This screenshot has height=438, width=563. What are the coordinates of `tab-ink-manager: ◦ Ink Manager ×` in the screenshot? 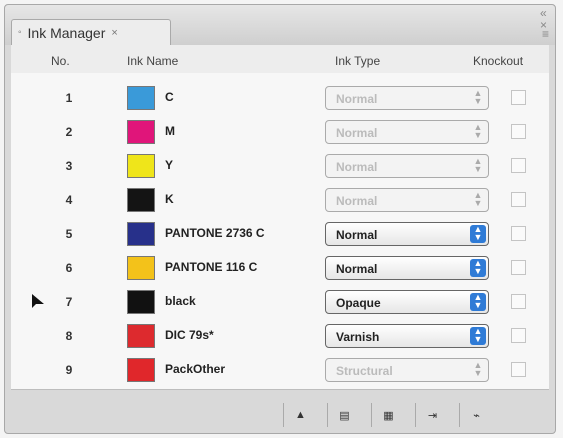 It's located at (91, 32).